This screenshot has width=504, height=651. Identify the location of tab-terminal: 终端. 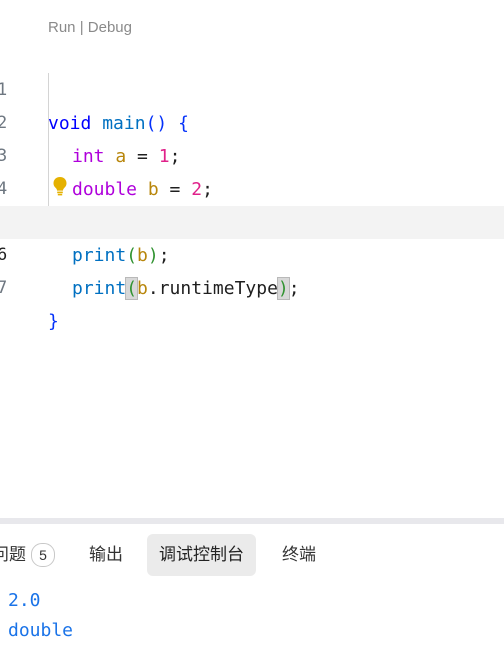
(299, 555).